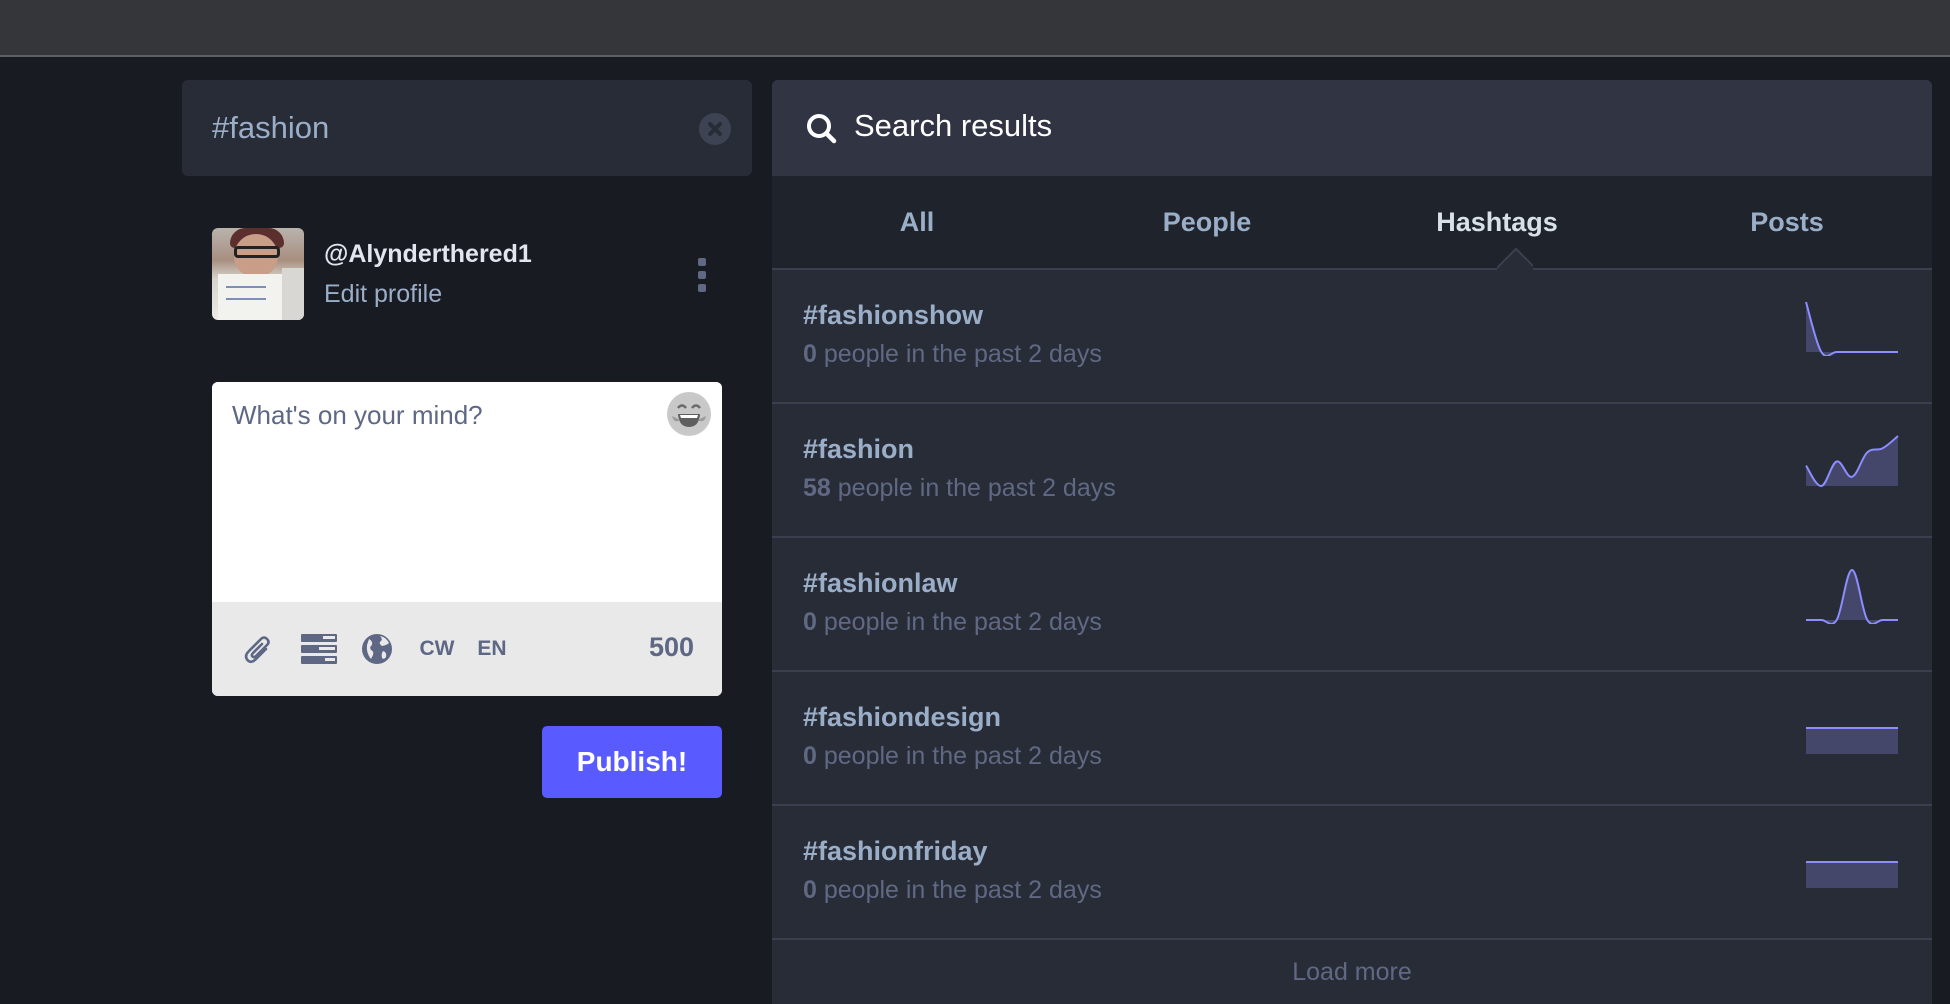 The height and width of the screenshot is (1004, 1950). What do you see at coordinates (1515, 259) in the screenshot?
I see `active-tab-indicator` at bounding box center [1515, 259].